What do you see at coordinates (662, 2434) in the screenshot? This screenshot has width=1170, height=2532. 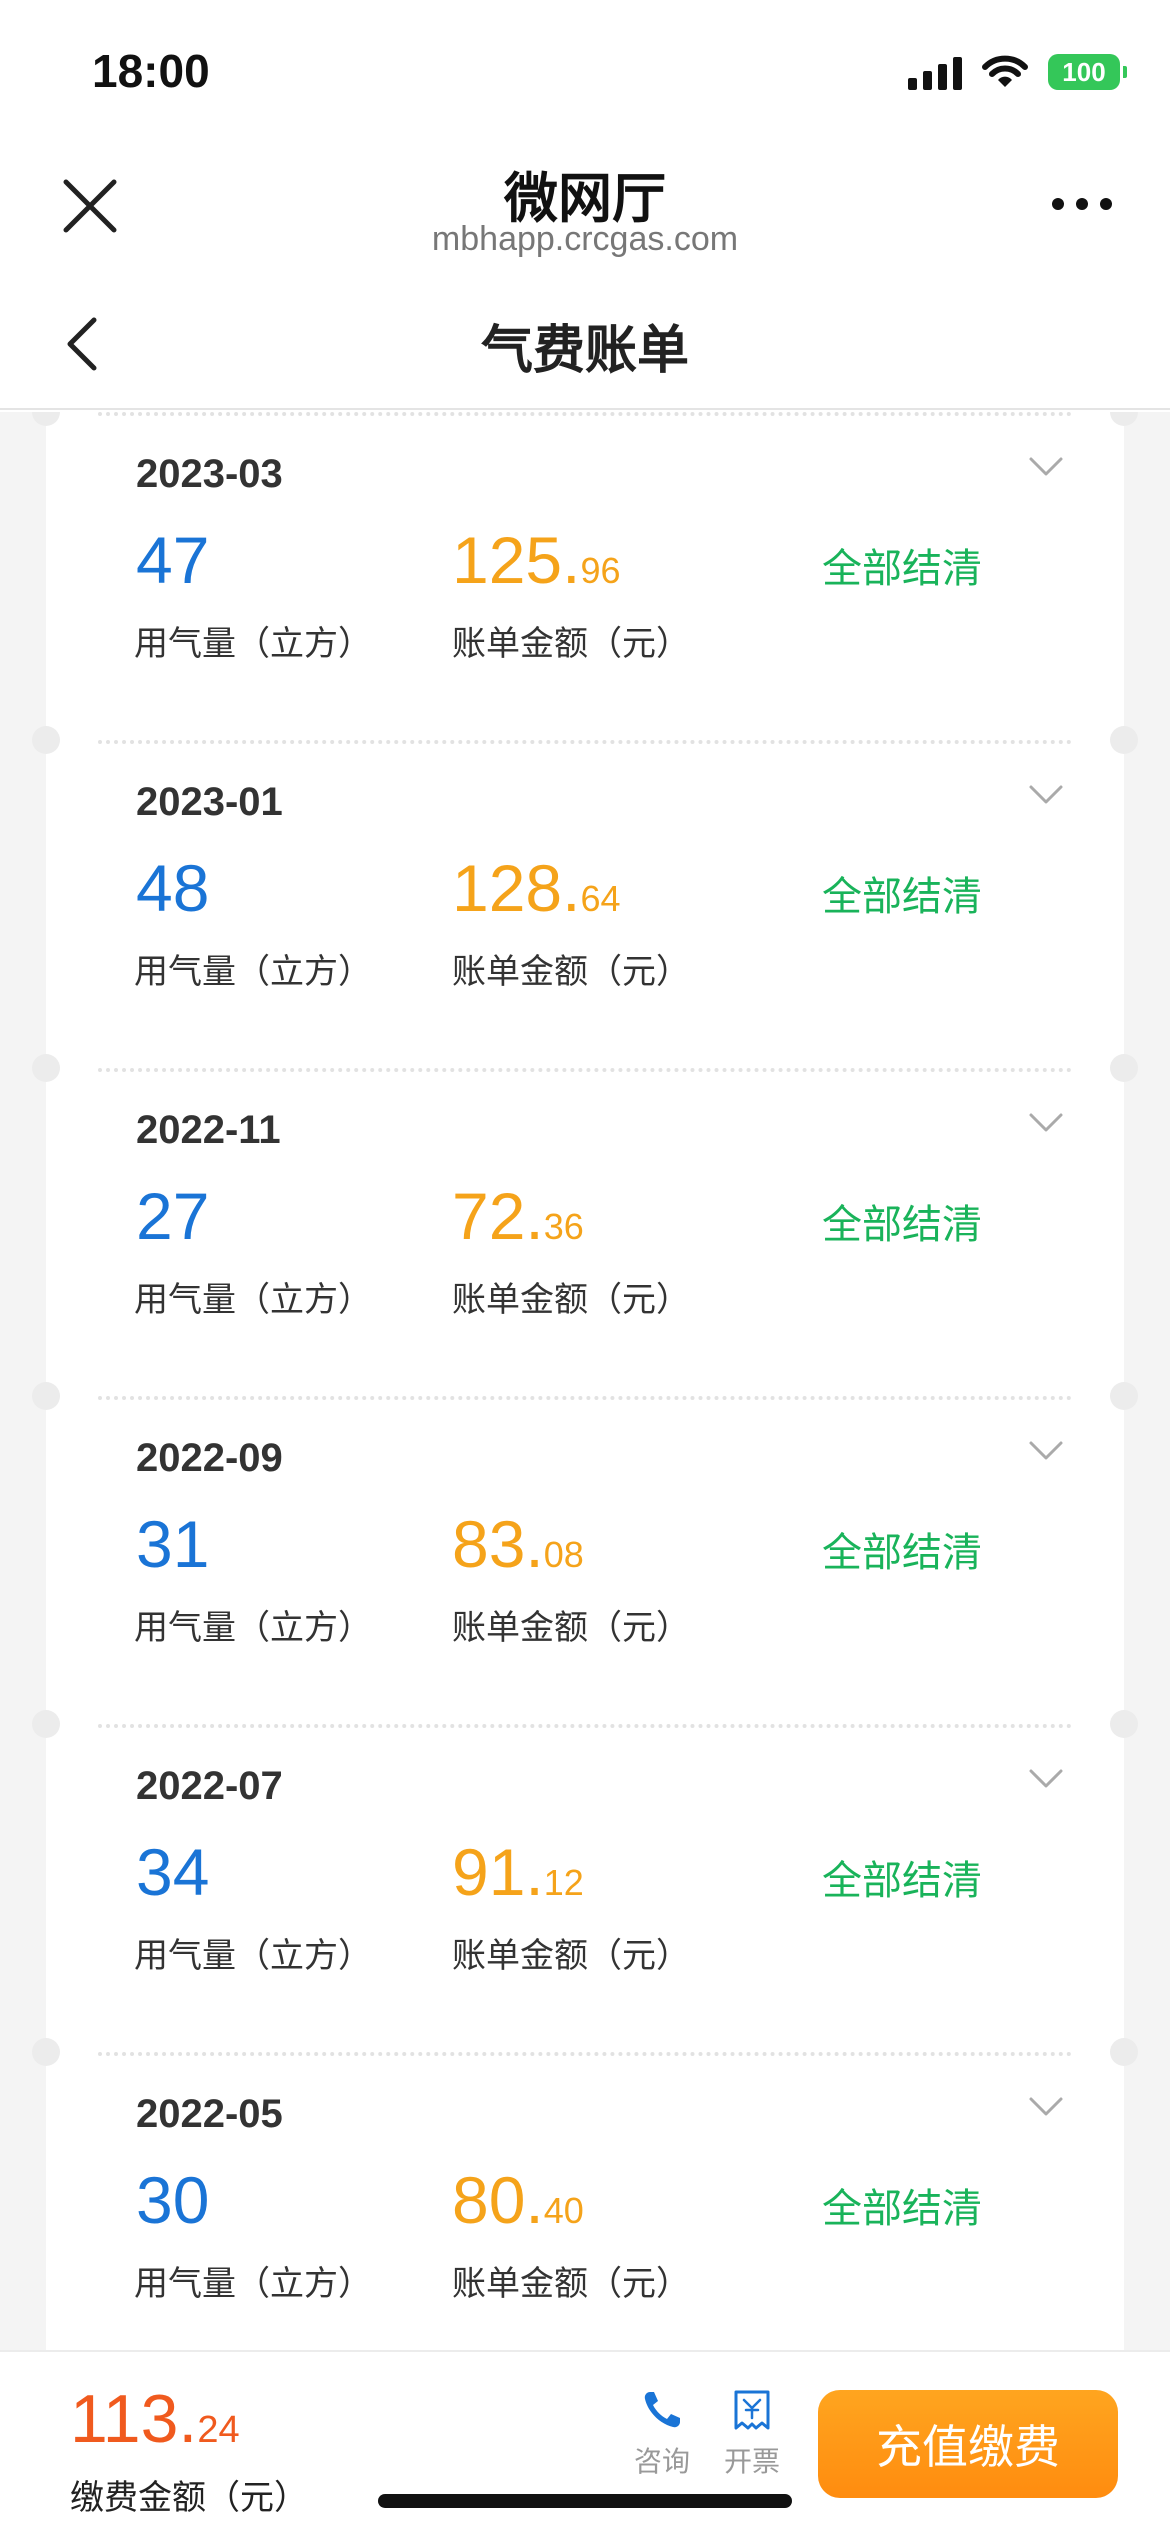 I see `consult-button: 咨询` at bounding box center [662, 2434].